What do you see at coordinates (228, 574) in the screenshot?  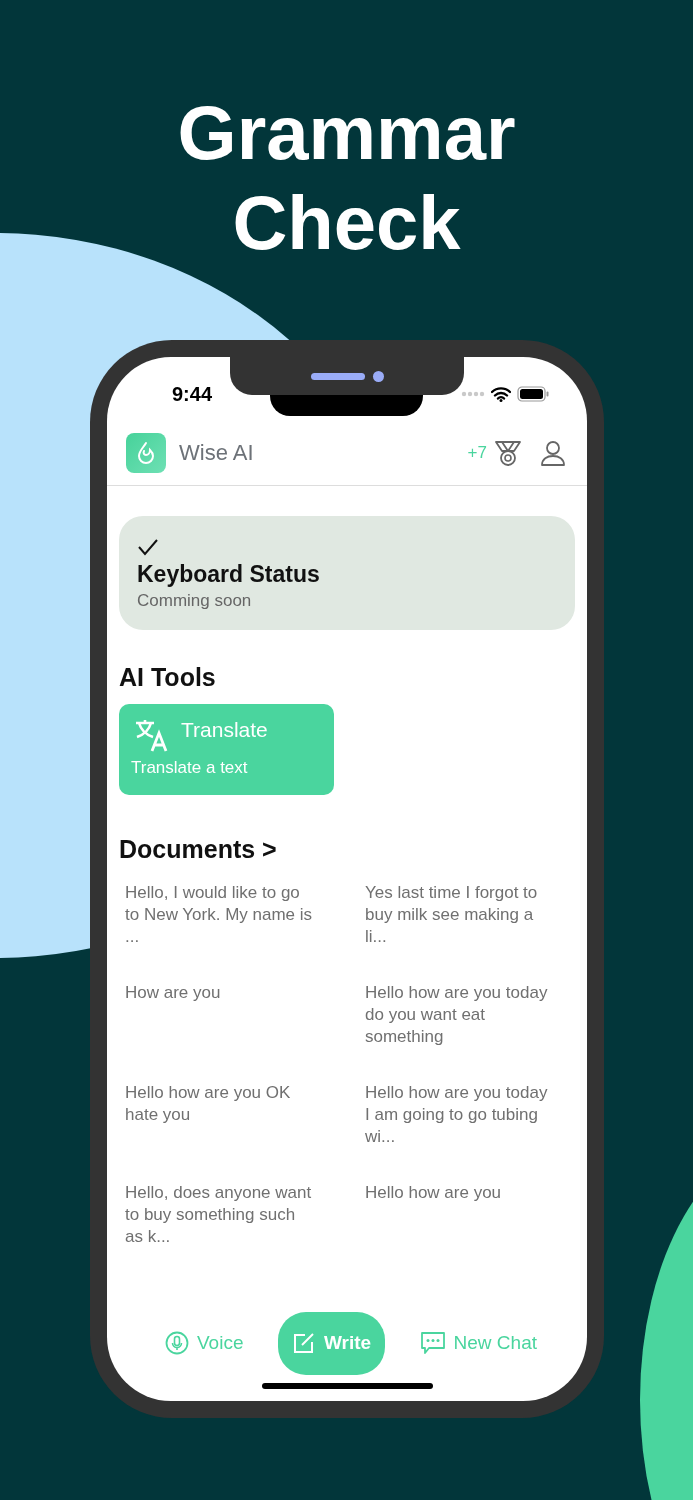 I see `card-title: Keyboard Status` at bounding box center [228, 574].